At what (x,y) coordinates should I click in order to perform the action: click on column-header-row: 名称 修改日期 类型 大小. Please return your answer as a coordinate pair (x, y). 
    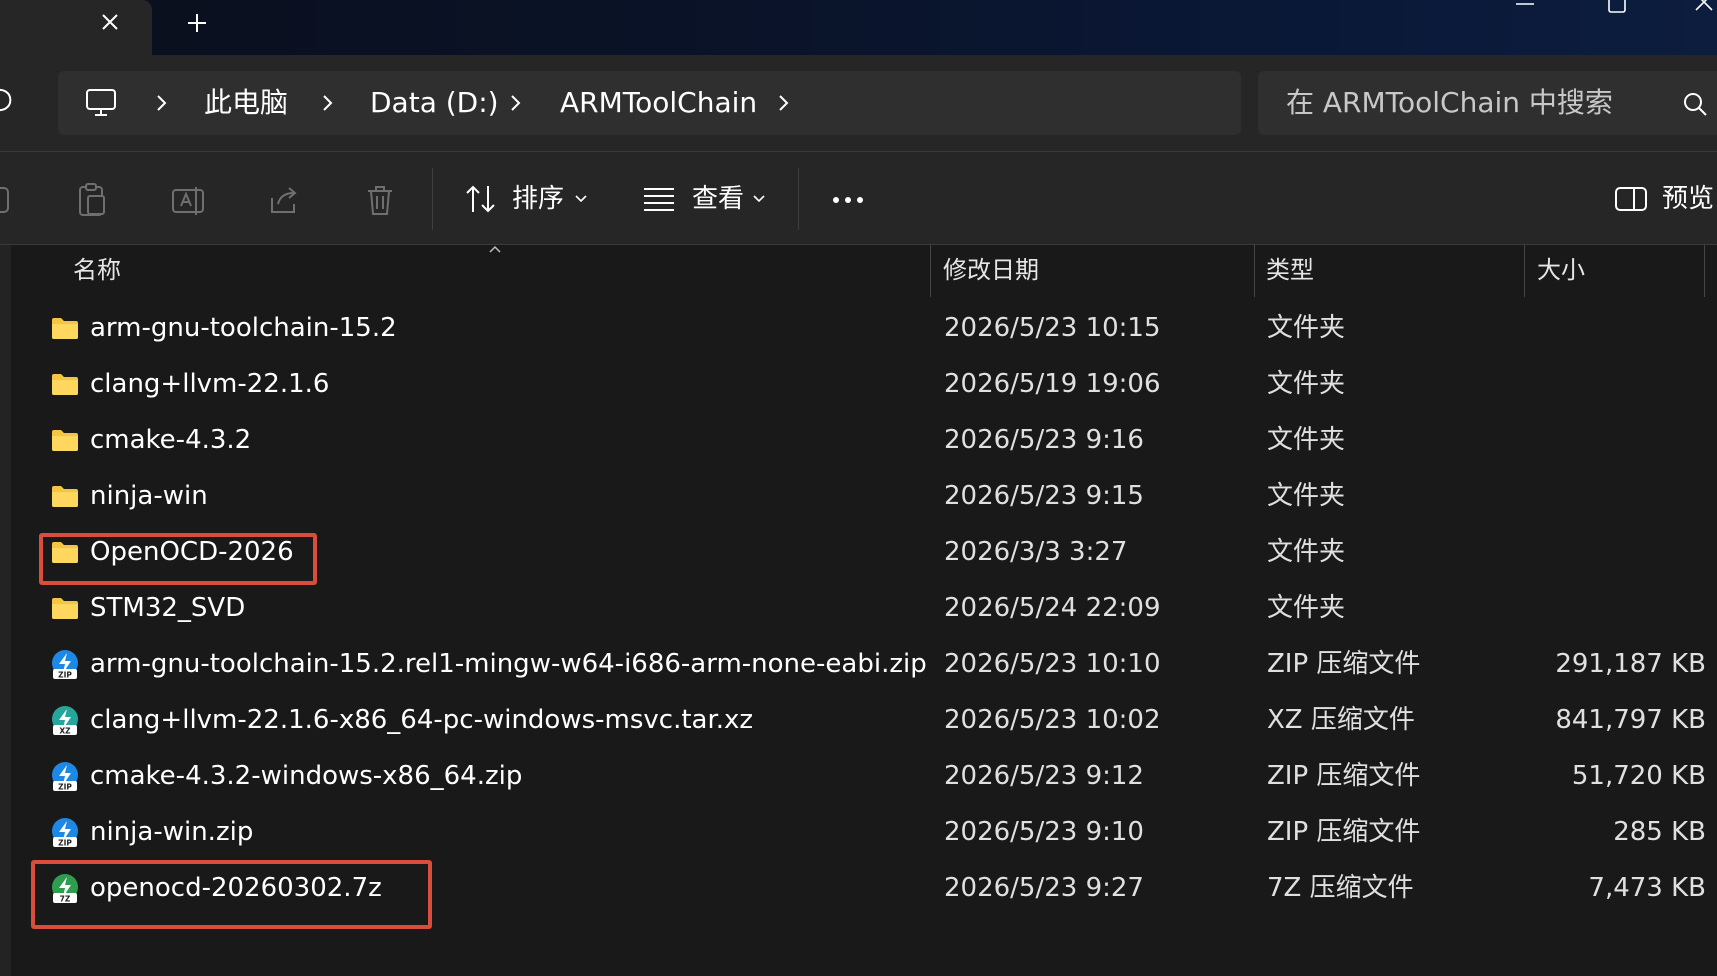
    Looking at the image, I should click on (858, 273).